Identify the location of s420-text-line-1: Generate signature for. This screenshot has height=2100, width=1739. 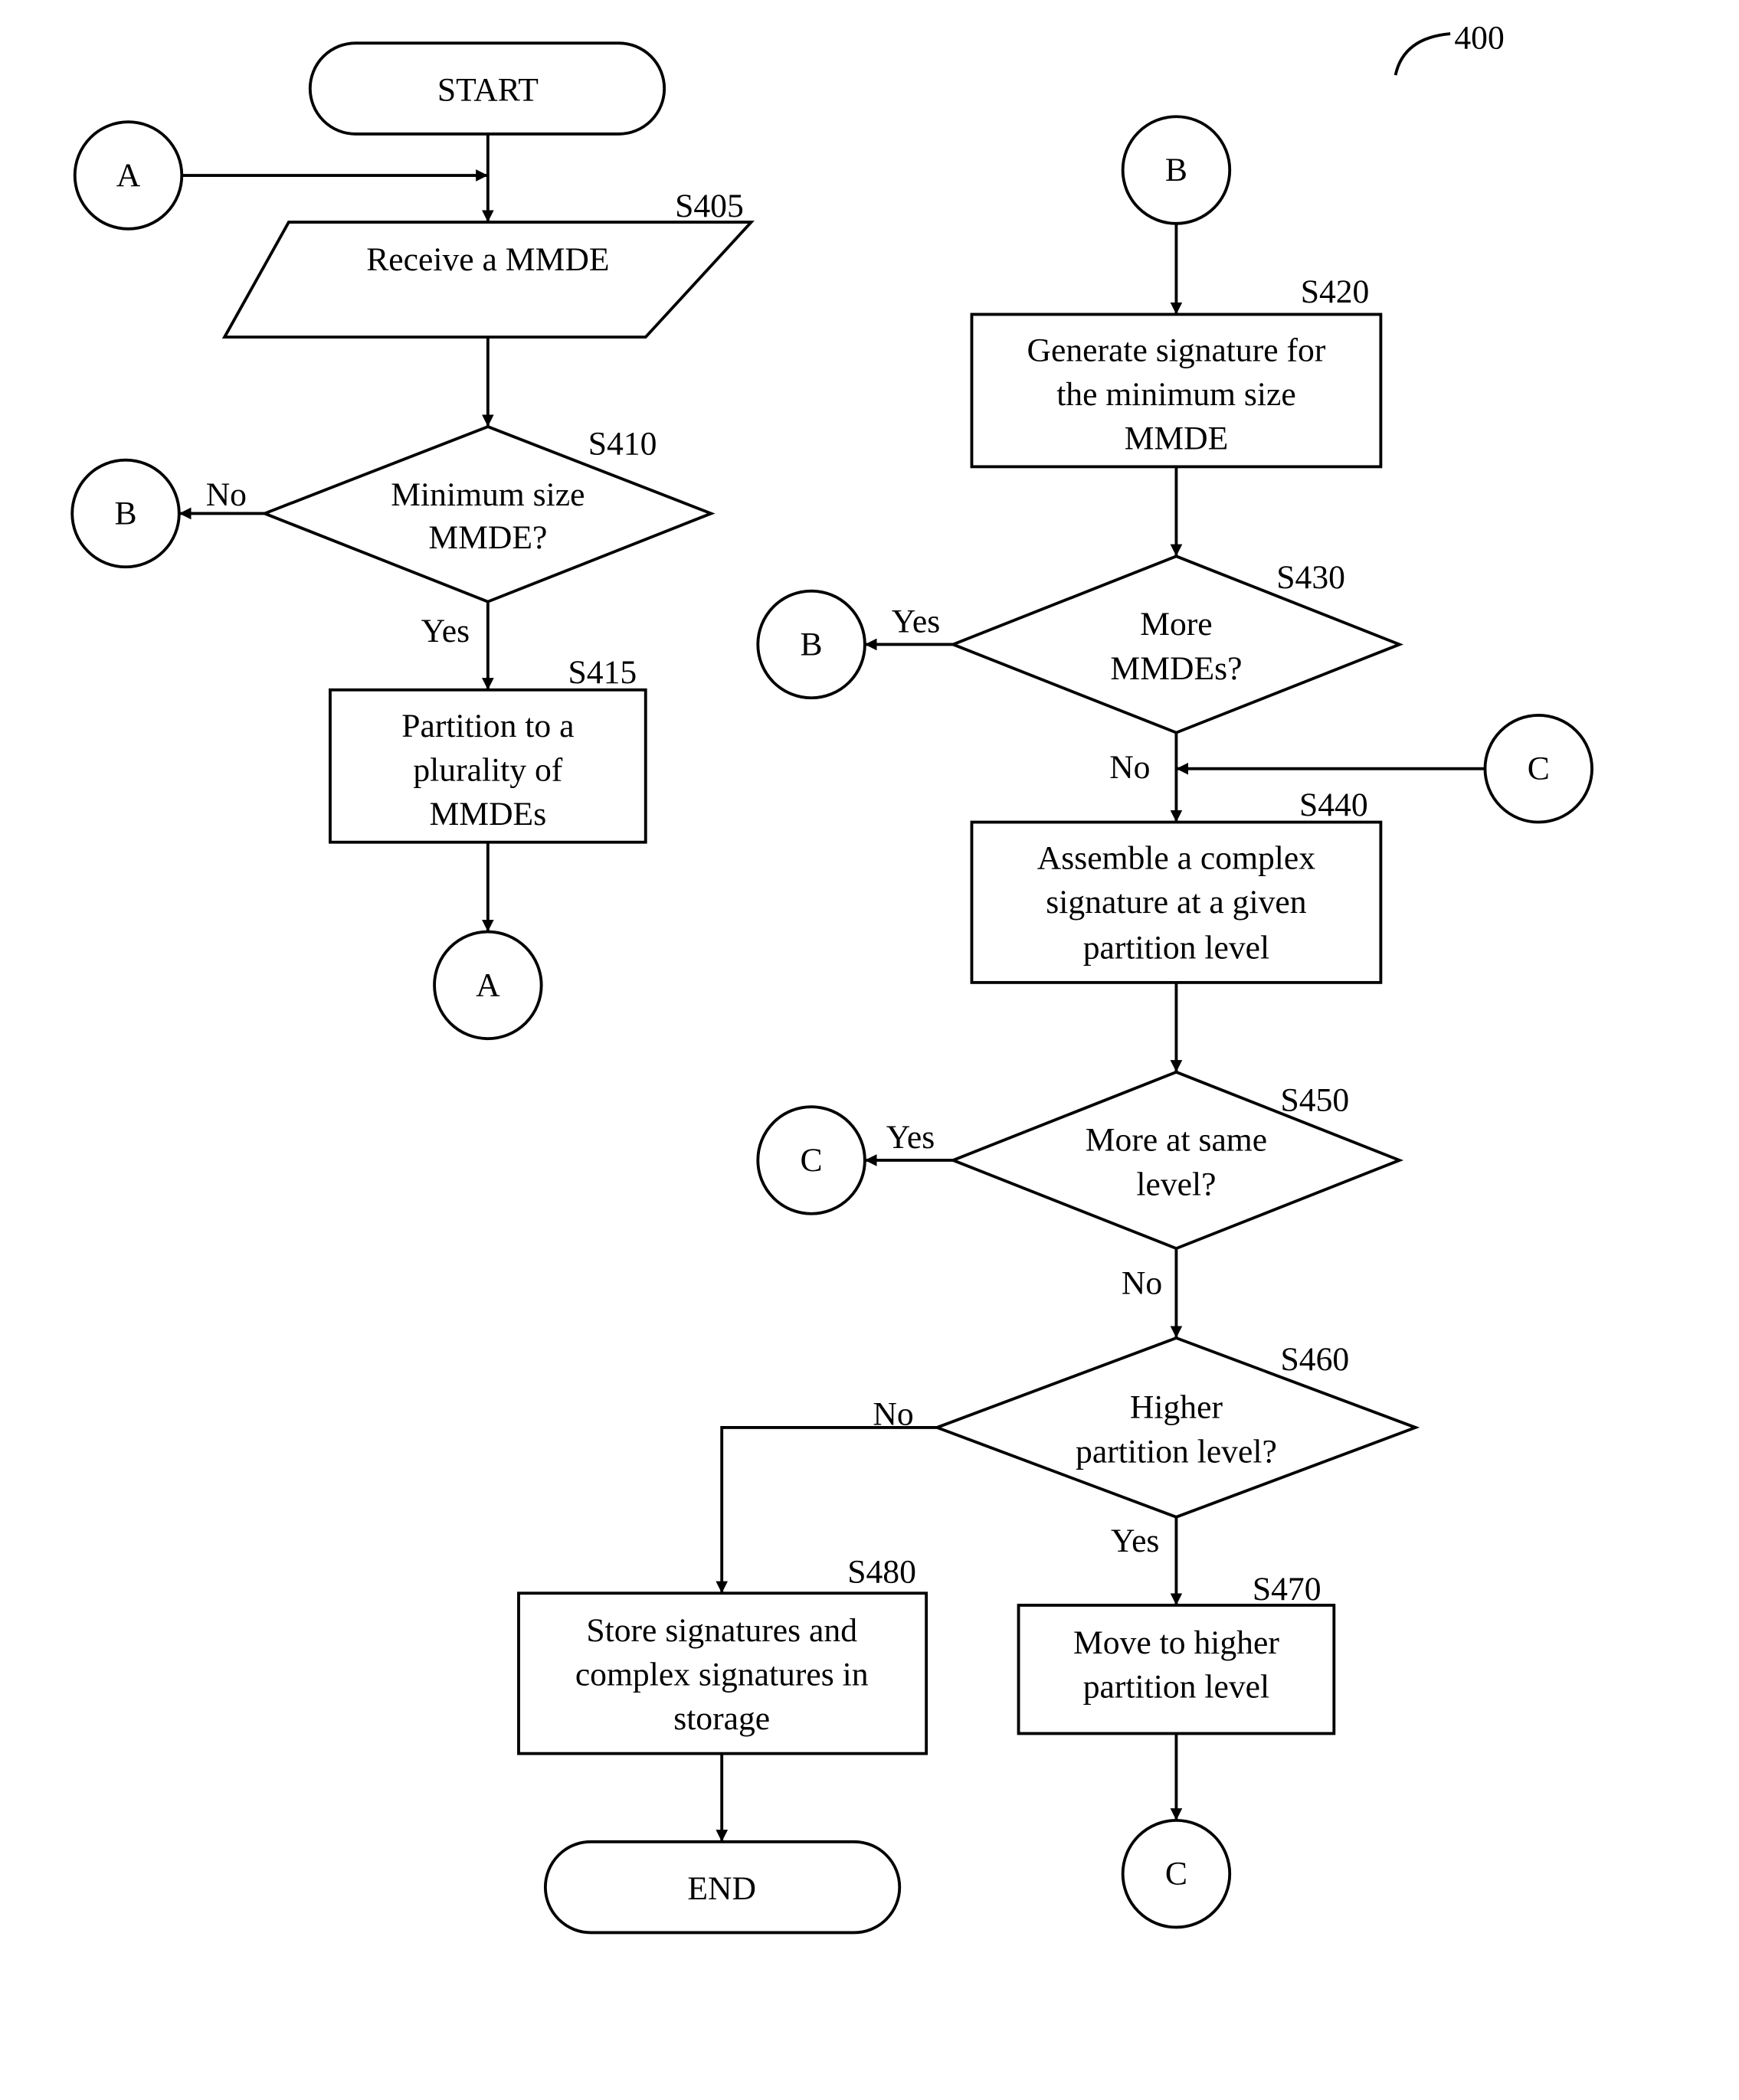
(1176, 350).